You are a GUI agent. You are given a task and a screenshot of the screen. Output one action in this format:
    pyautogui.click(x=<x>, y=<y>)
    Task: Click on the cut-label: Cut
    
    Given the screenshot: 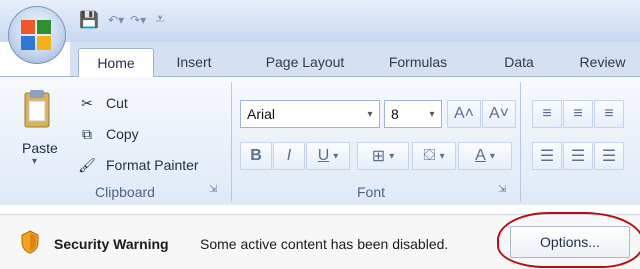 What is the action you would take?
    pyautogui.click(x=117, y=103)
    